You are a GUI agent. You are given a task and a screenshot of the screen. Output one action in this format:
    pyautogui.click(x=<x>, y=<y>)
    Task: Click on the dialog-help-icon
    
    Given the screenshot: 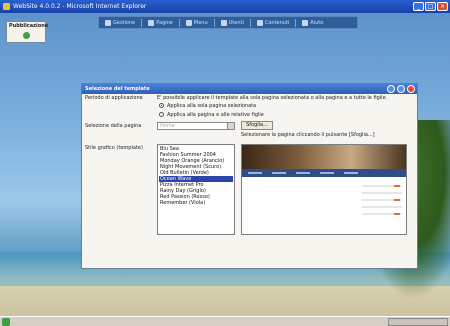 What is the action you would take?
    pyautogui.click(x=391, y=89)
    